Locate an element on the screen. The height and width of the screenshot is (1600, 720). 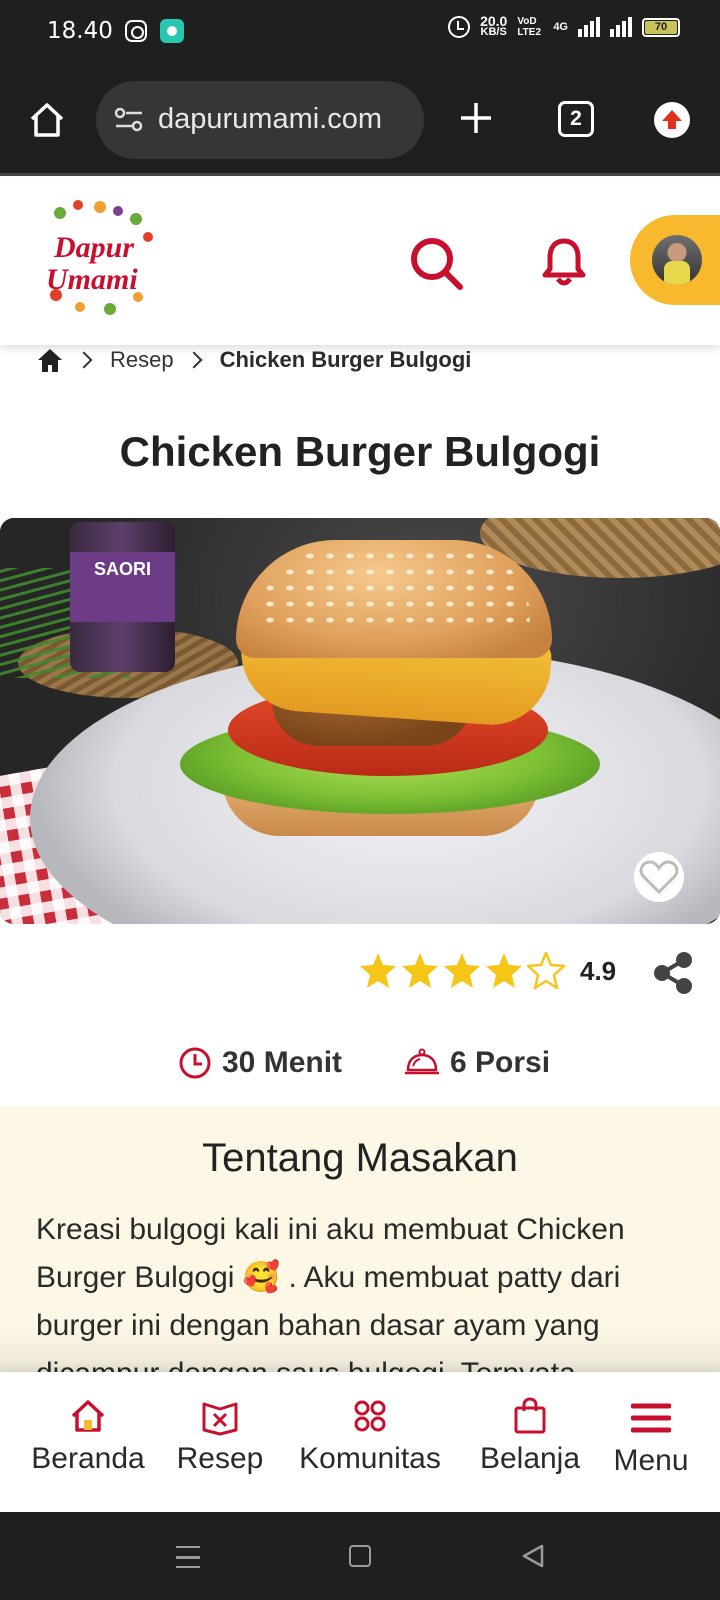
net-speed: 20.0 KB/S is located at coordinates (494, 25).